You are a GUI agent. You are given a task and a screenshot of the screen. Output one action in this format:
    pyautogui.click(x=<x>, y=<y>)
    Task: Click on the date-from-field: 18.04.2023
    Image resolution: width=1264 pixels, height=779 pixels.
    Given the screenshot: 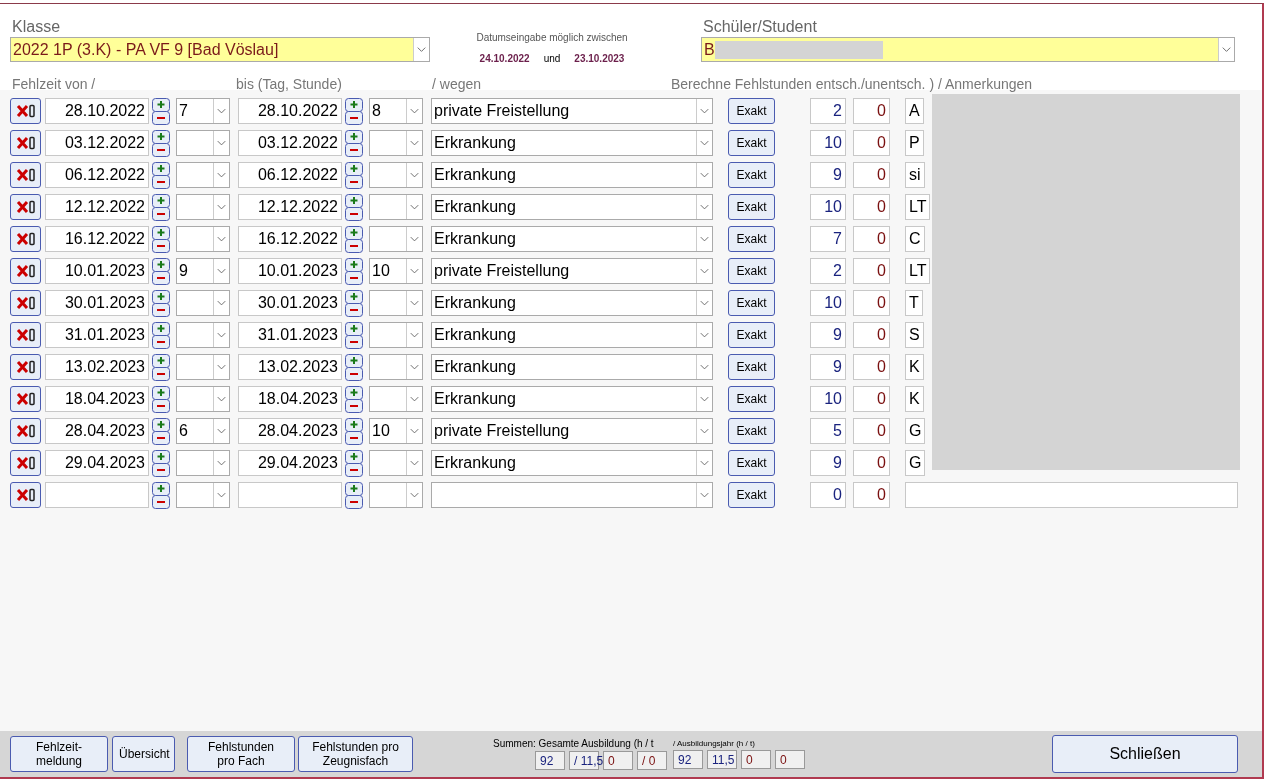 What is the action you would take?
    pyautogui.click(x=97, y=399)
    